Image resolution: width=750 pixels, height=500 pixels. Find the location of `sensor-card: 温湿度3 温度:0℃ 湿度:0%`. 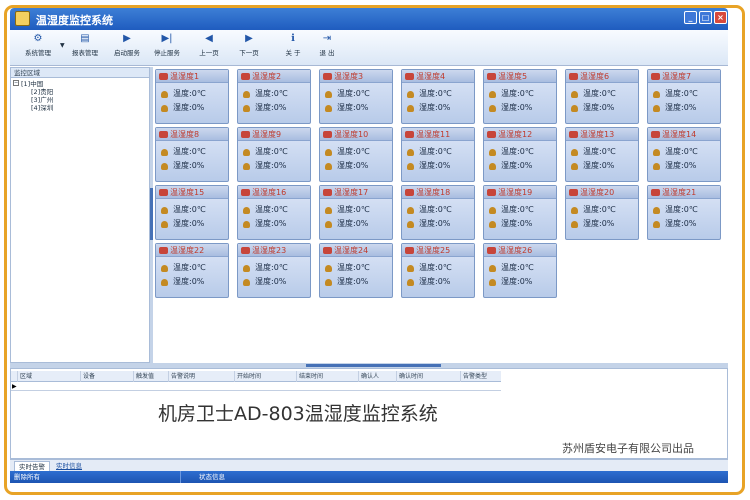

sensor-card: 温湿度3 温度:0℃ 湿度:0% is located at coordinates (356, 96).